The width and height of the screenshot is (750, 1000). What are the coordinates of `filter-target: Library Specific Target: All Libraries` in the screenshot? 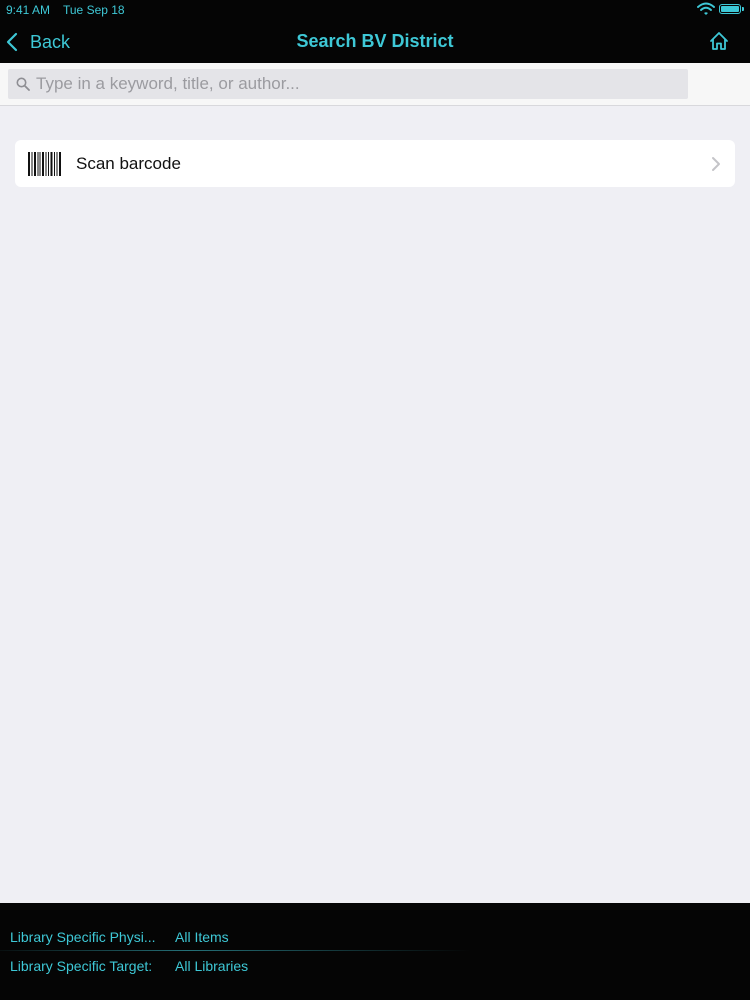 It's located at (129, 968).